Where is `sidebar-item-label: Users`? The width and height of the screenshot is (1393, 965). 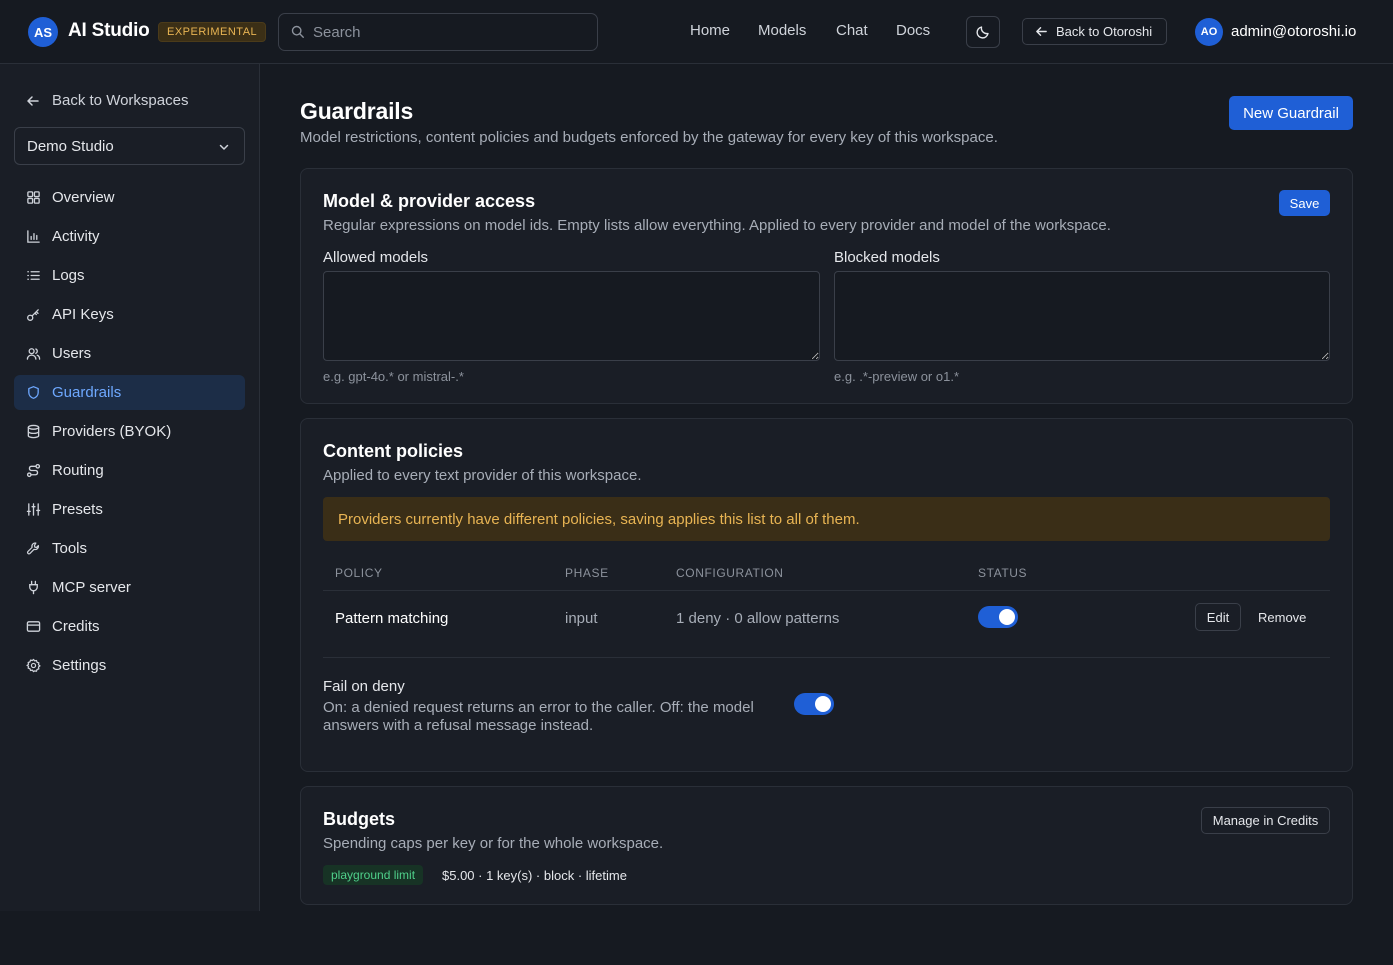
sidebar-item-label: Users is located at coordinates (72, 353).